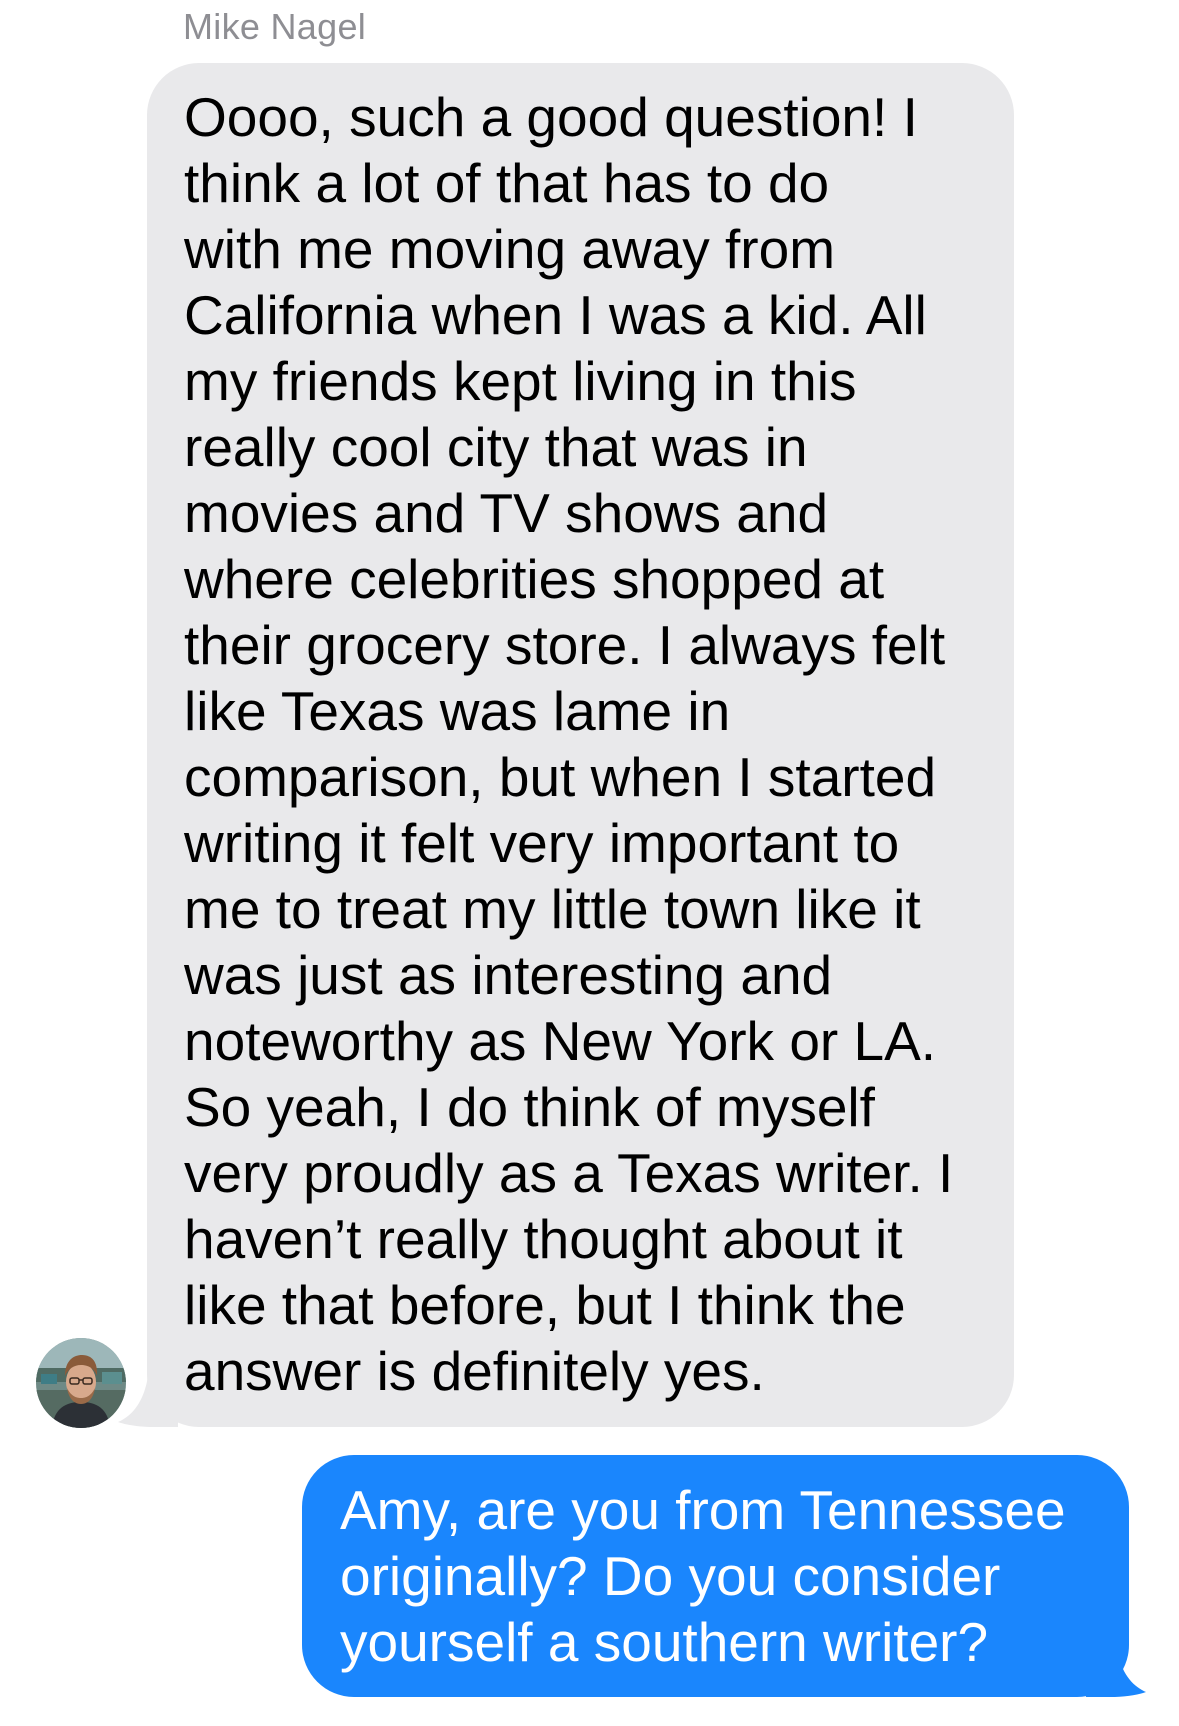  I want to click on sender-name: Mike Nagel, so click(275, 26).